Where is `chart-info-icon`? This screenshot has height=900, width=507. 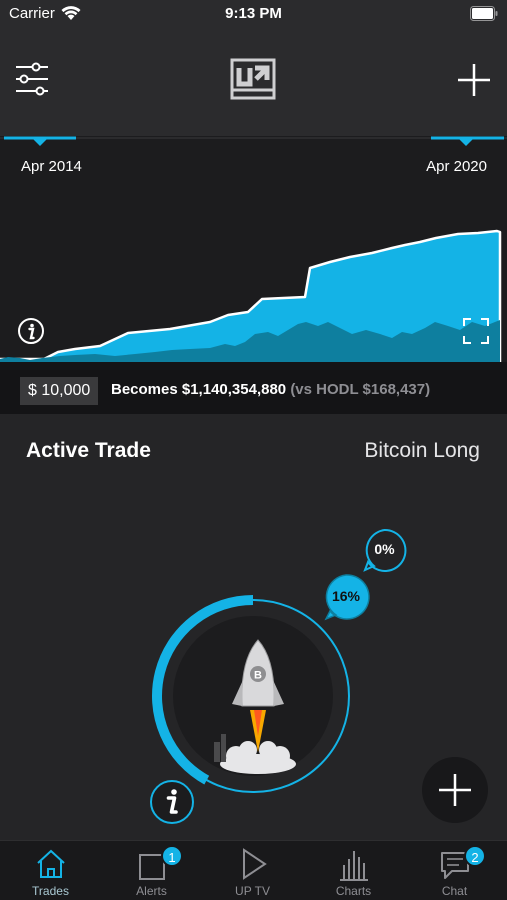
chart-info-icon is located at coordinates (31, 331).